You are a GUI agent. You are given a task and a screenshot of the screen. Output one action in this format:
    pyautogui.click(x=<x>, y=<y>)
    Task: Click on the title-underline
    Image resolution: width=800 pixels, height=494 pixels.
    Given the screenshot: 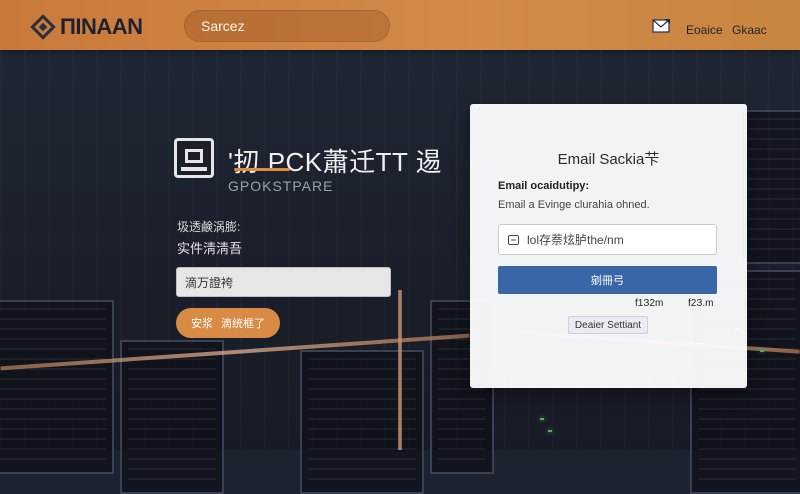 What is the action you would take?
    pyautogui.click(x=262, y=169)
    